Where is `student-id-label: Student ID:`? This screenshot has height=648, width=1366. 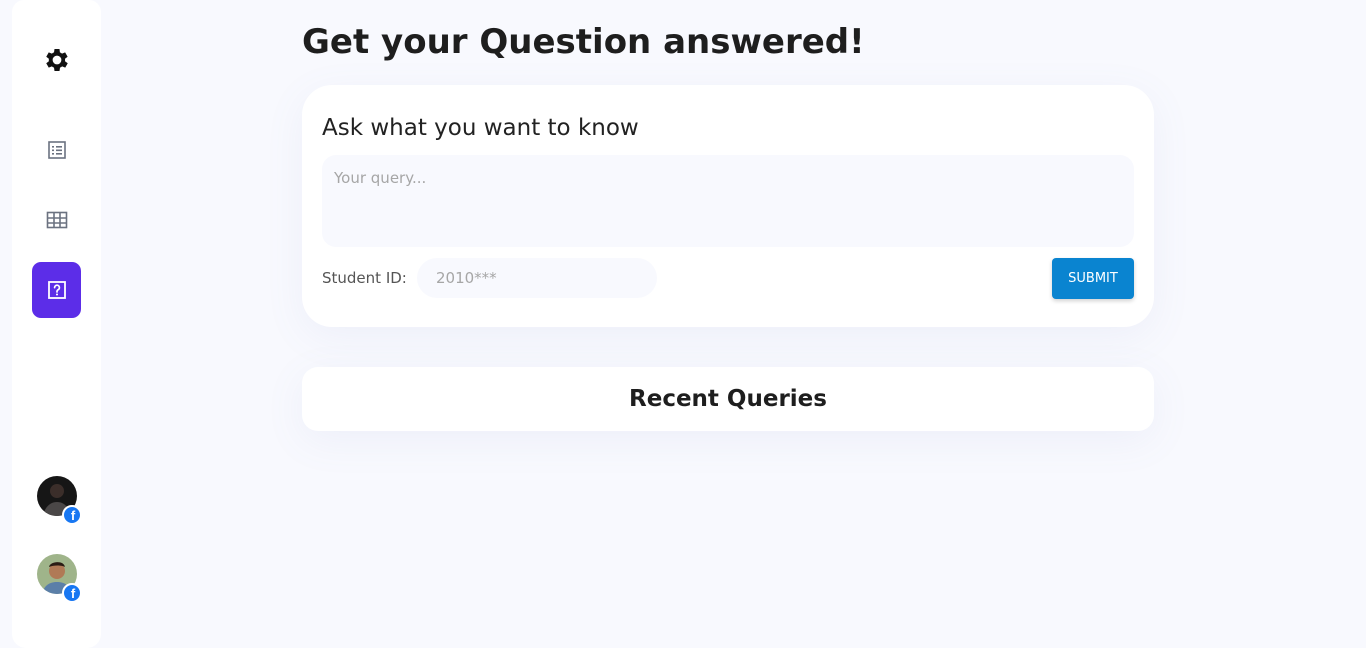
student-id-label: Student ID: is located at coordinates (364, 278).